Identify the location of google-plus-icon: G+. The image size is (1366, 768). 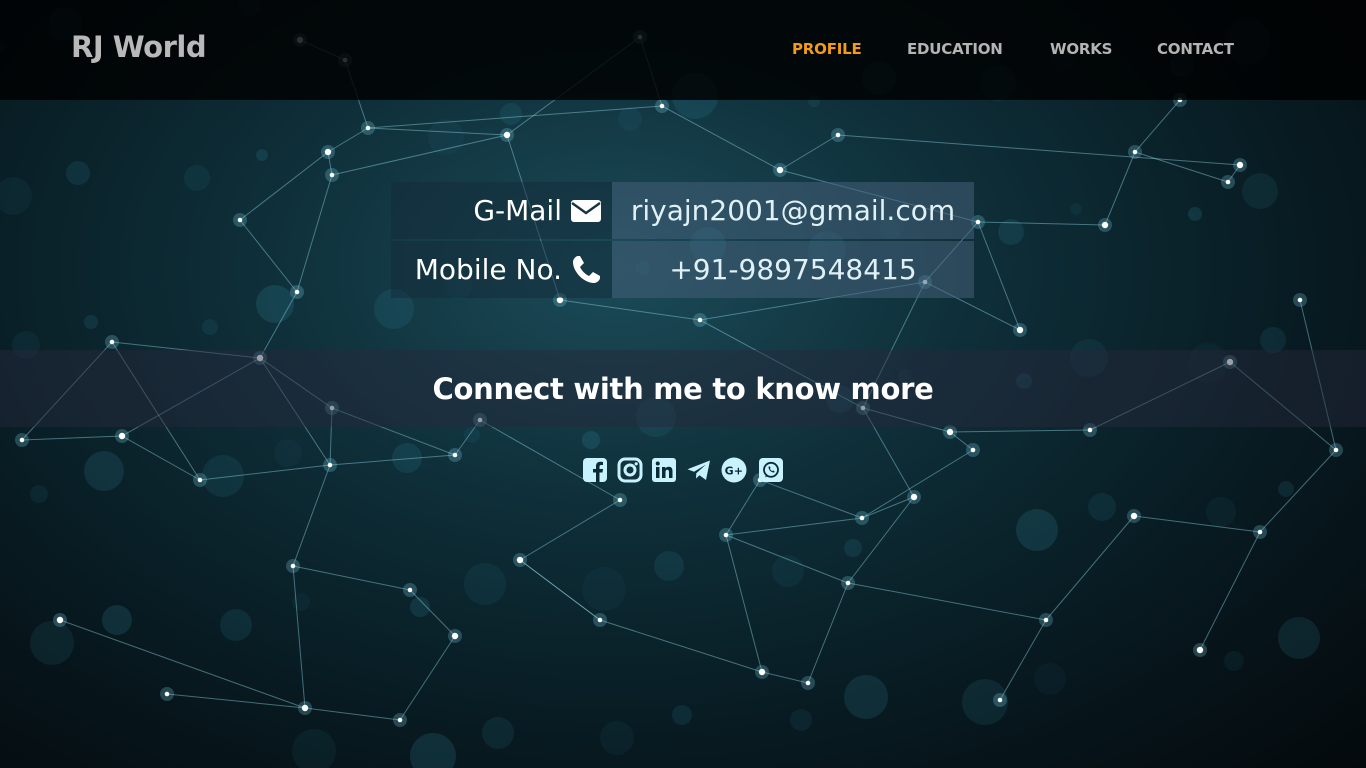
(734, 470).